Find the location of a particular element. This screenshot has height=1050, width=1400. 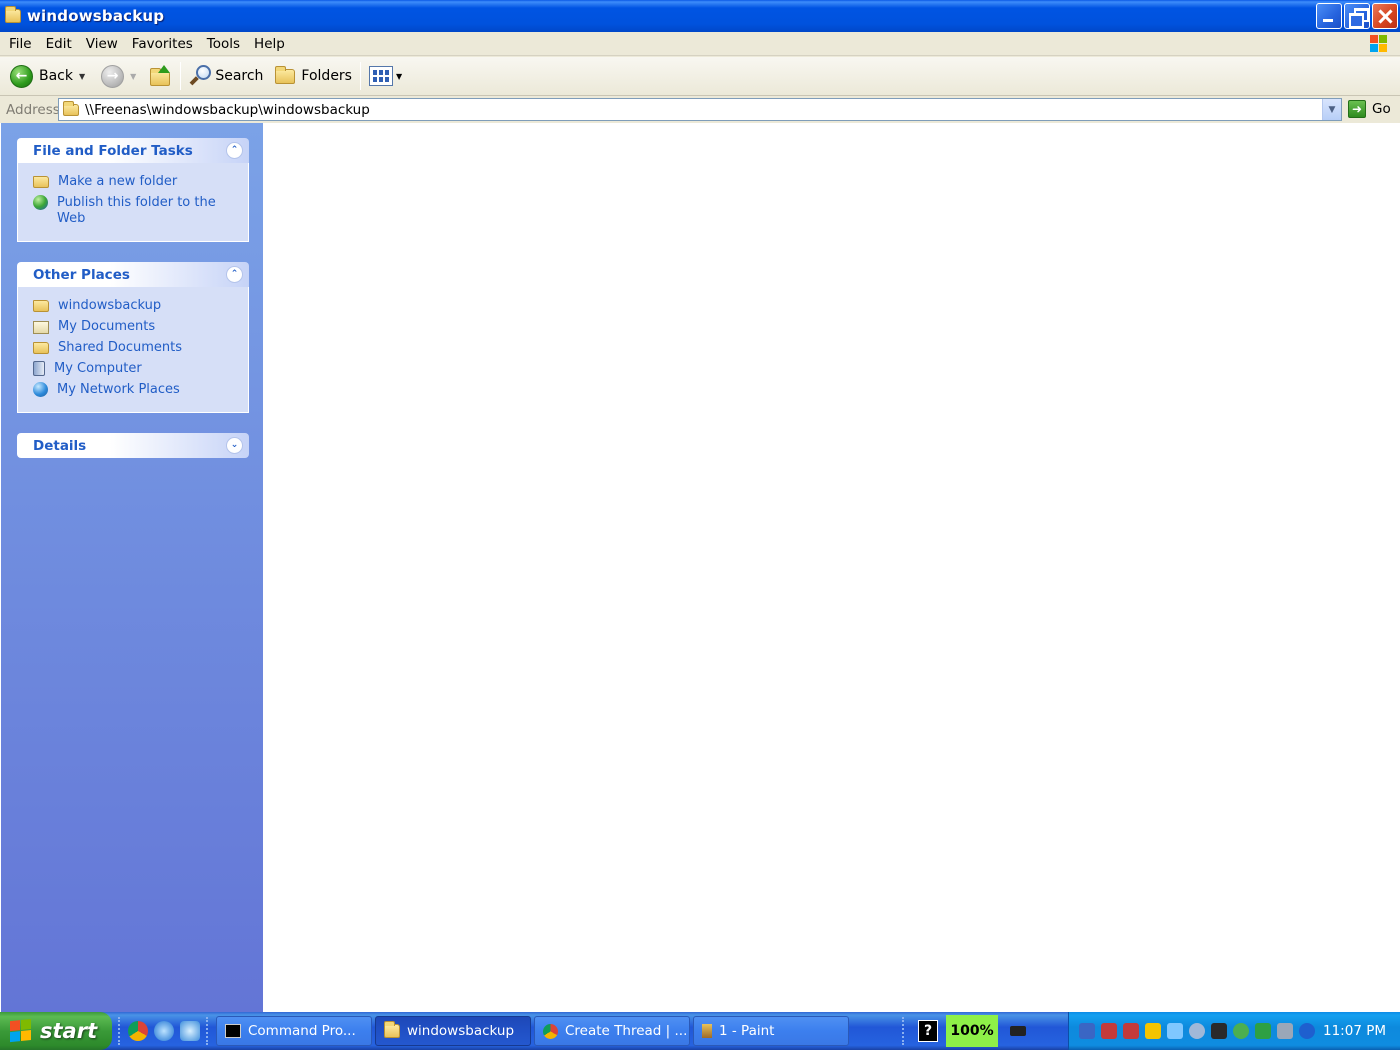

my-documents-icon is located at coordinates (41, 327).